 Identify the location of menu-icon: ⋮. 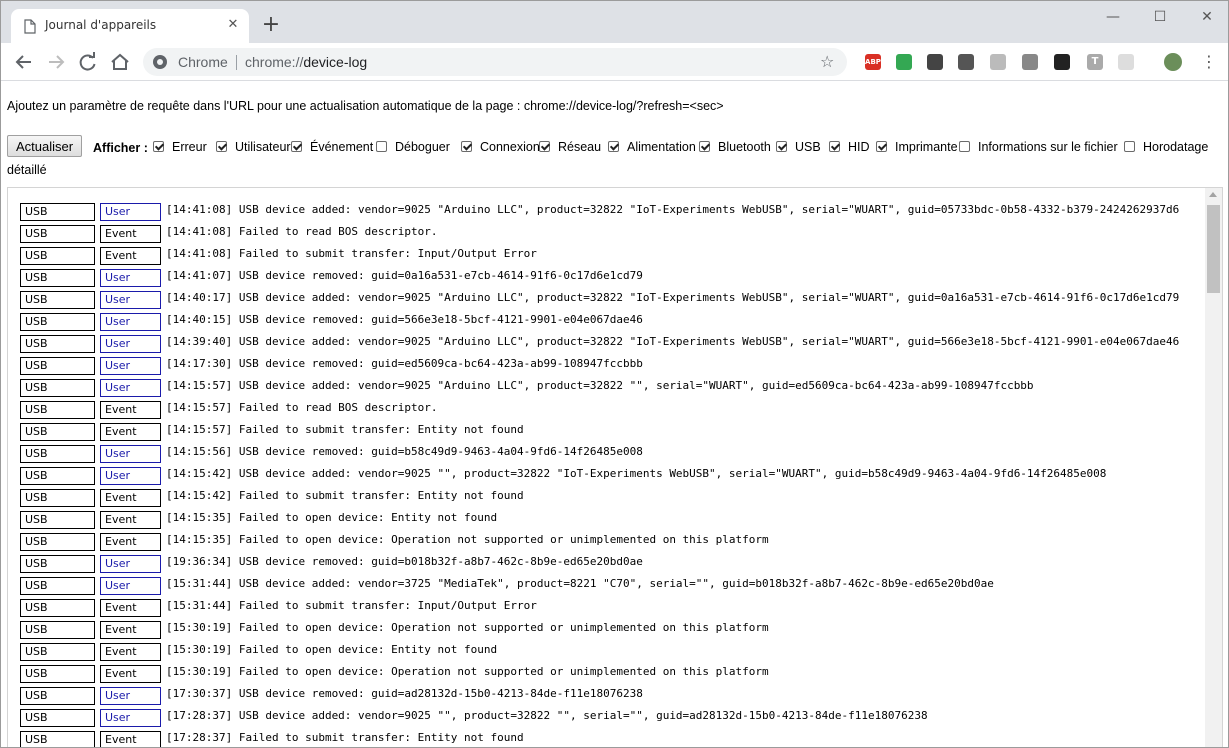
(1209, 62).